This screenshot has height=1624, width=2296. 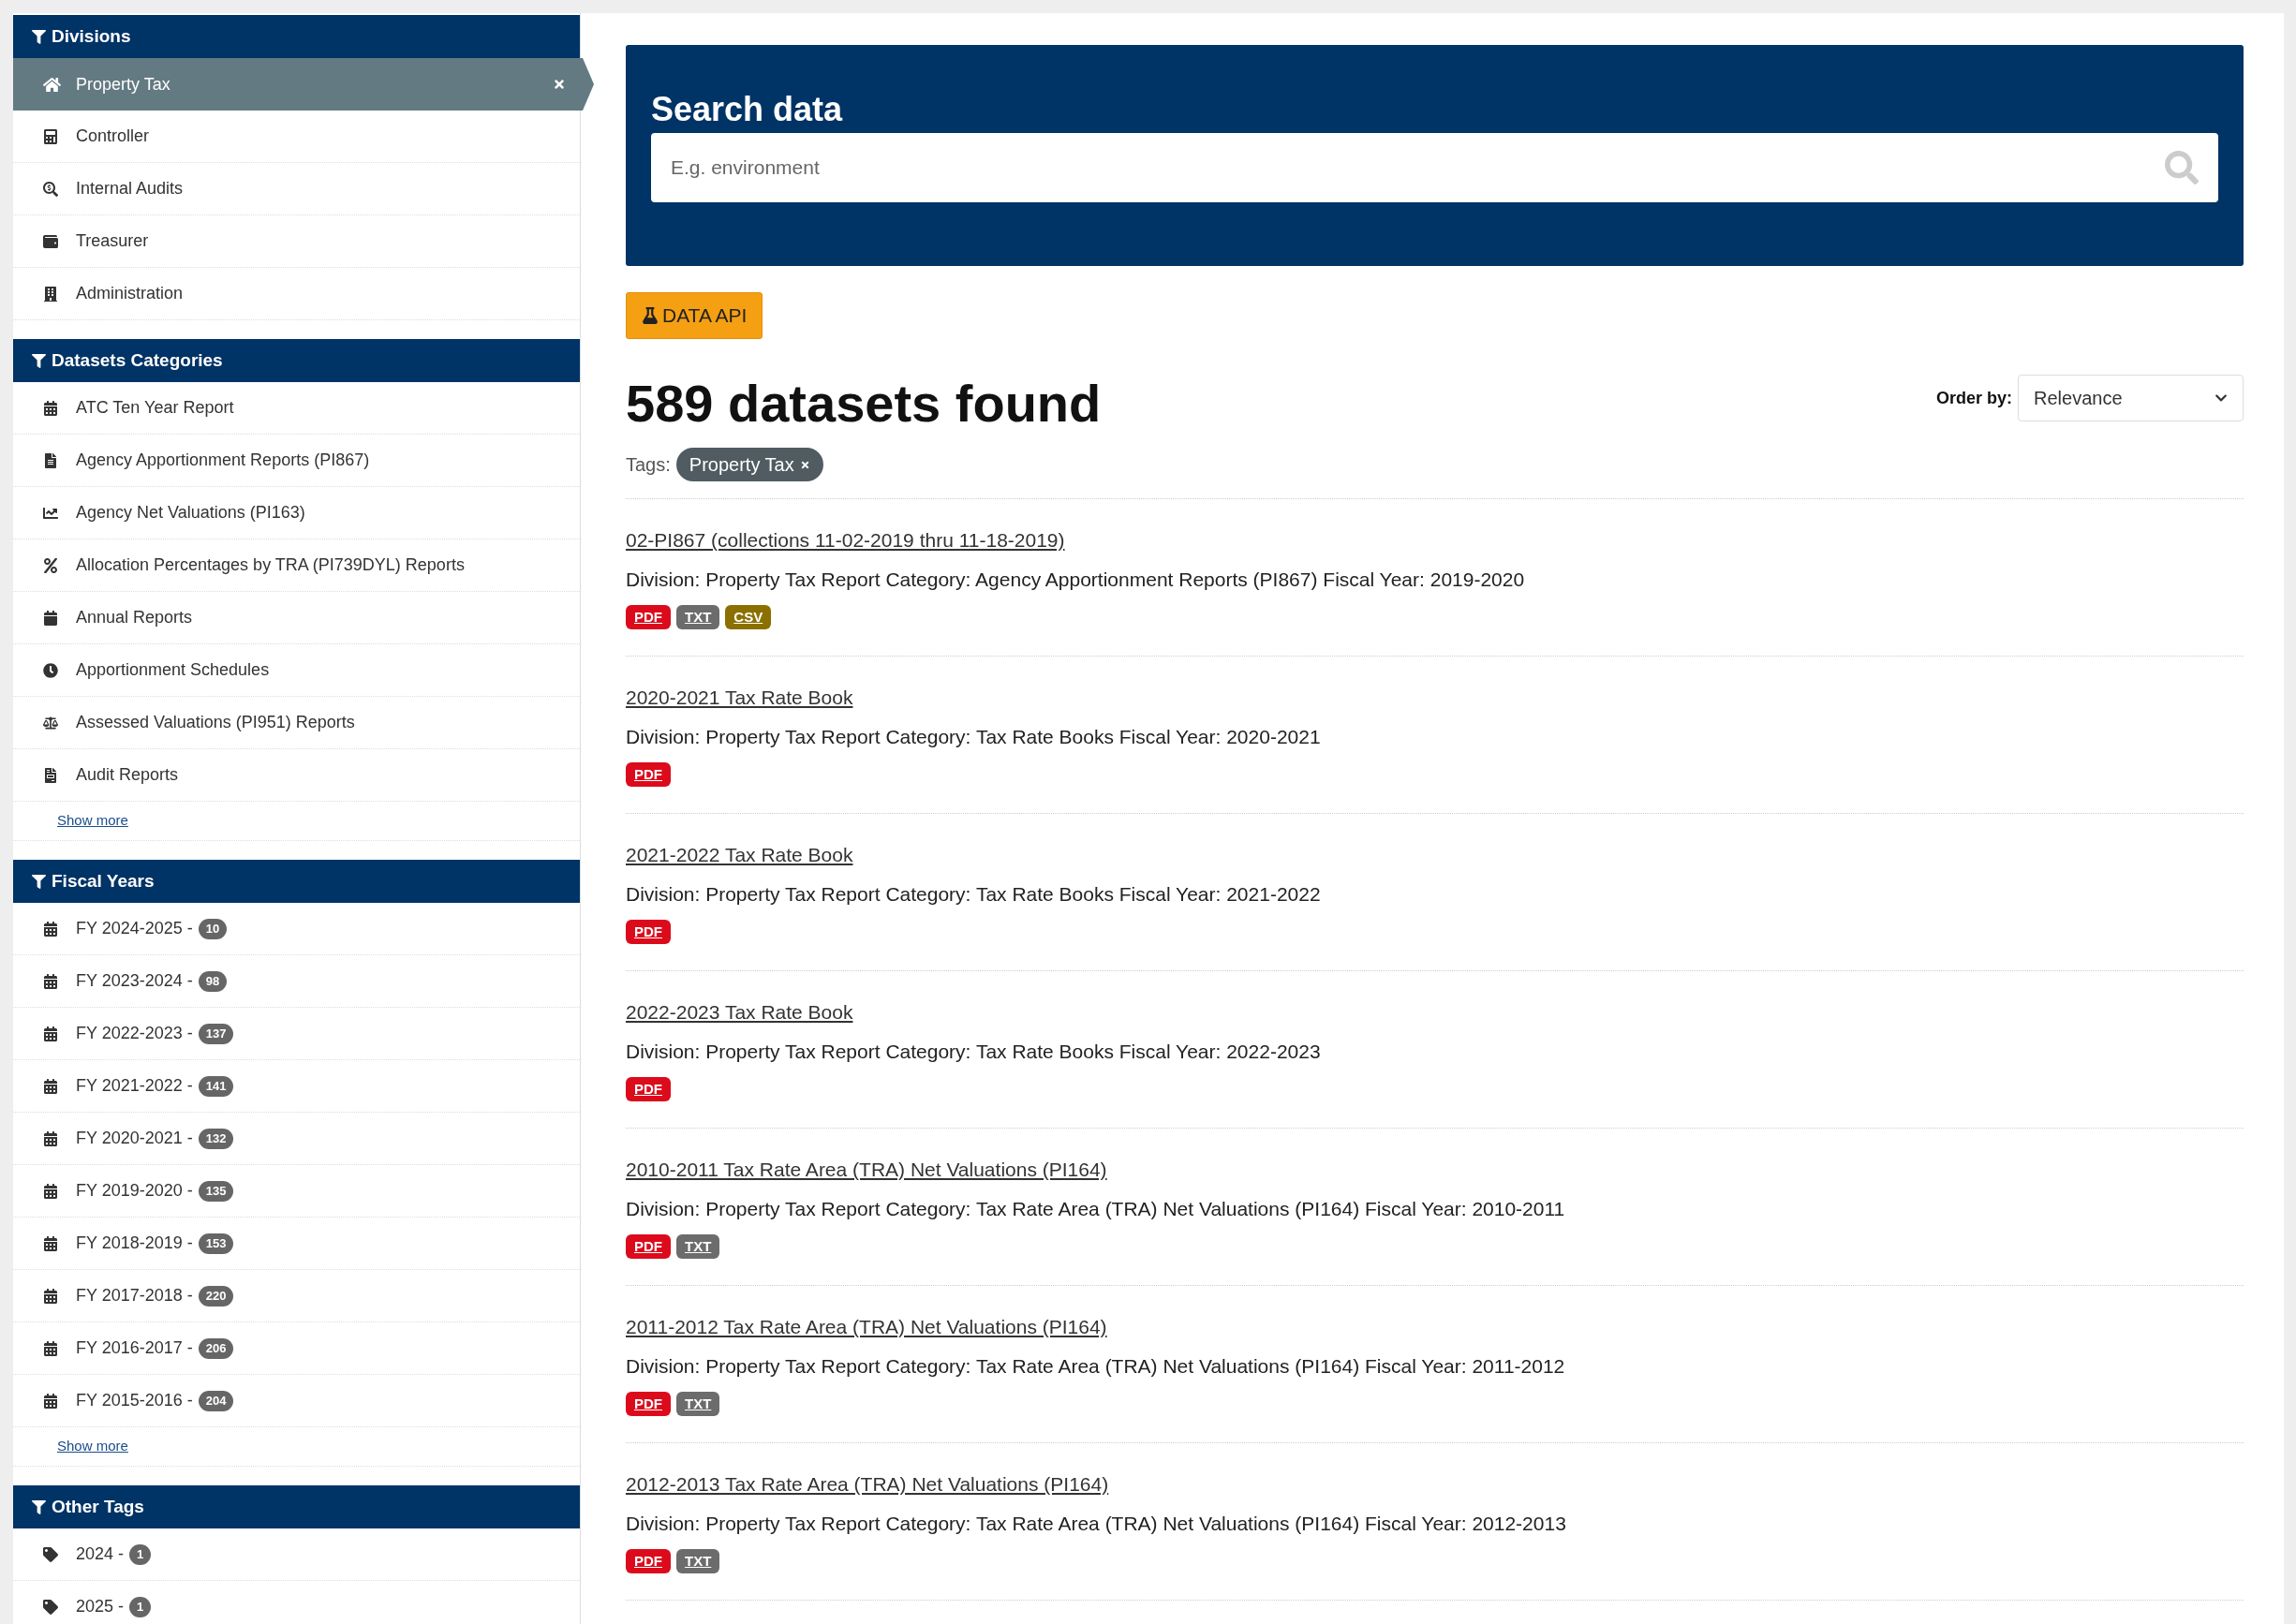 I want to click on data-api-button: DATA API, so click(x=694, y=315).